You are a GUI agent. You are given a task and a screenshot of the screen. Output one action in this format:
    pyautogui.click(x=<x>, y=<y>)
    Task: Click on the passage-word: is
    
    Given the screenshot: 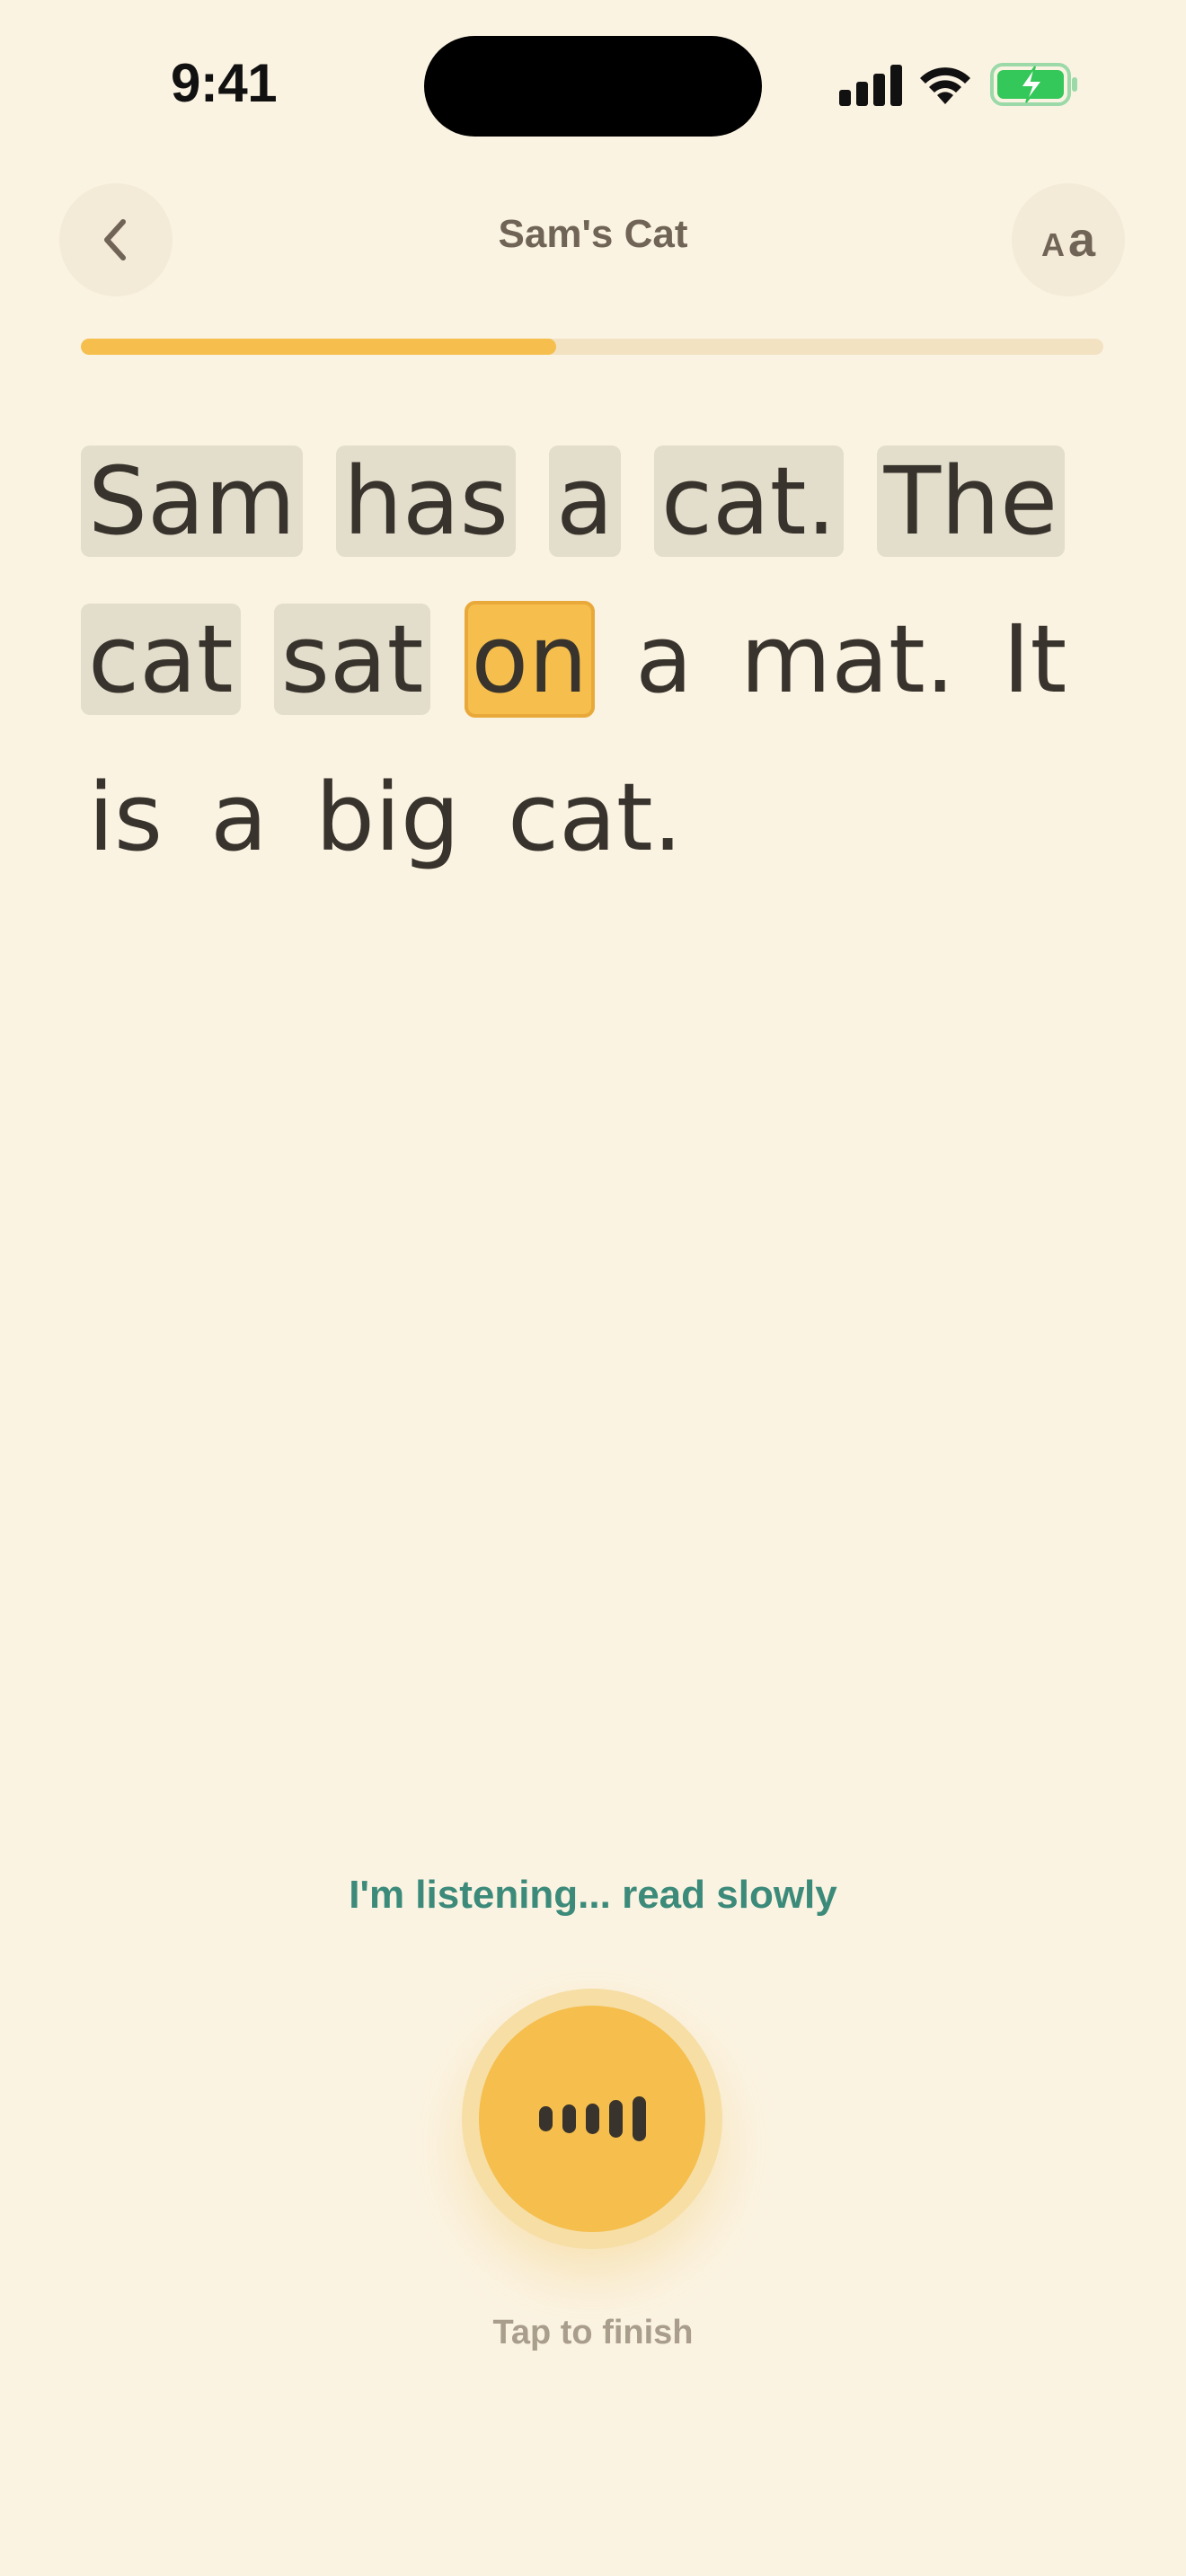 What is the action you would take?
    pyautogui.click(x=125, y=817)
    